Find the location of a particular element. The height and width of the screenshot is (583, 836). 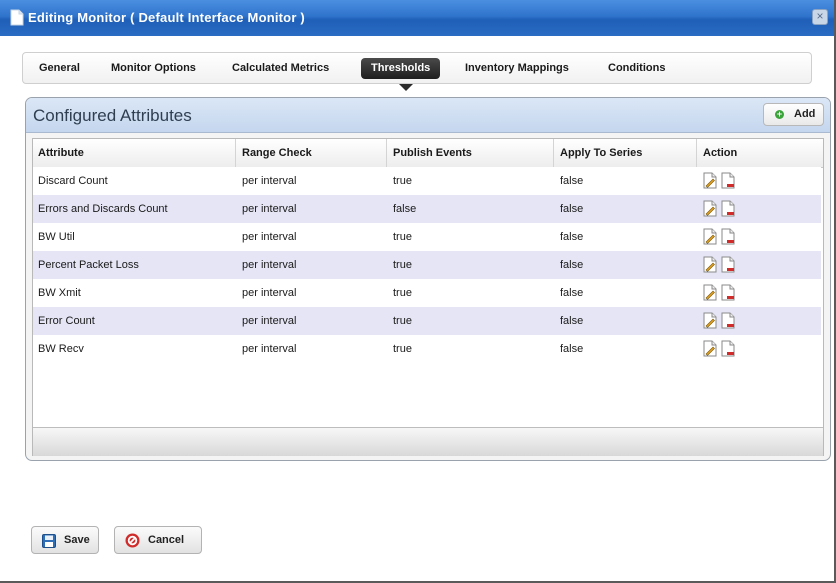

add-button: + Add is located at coordinates (793, 114).